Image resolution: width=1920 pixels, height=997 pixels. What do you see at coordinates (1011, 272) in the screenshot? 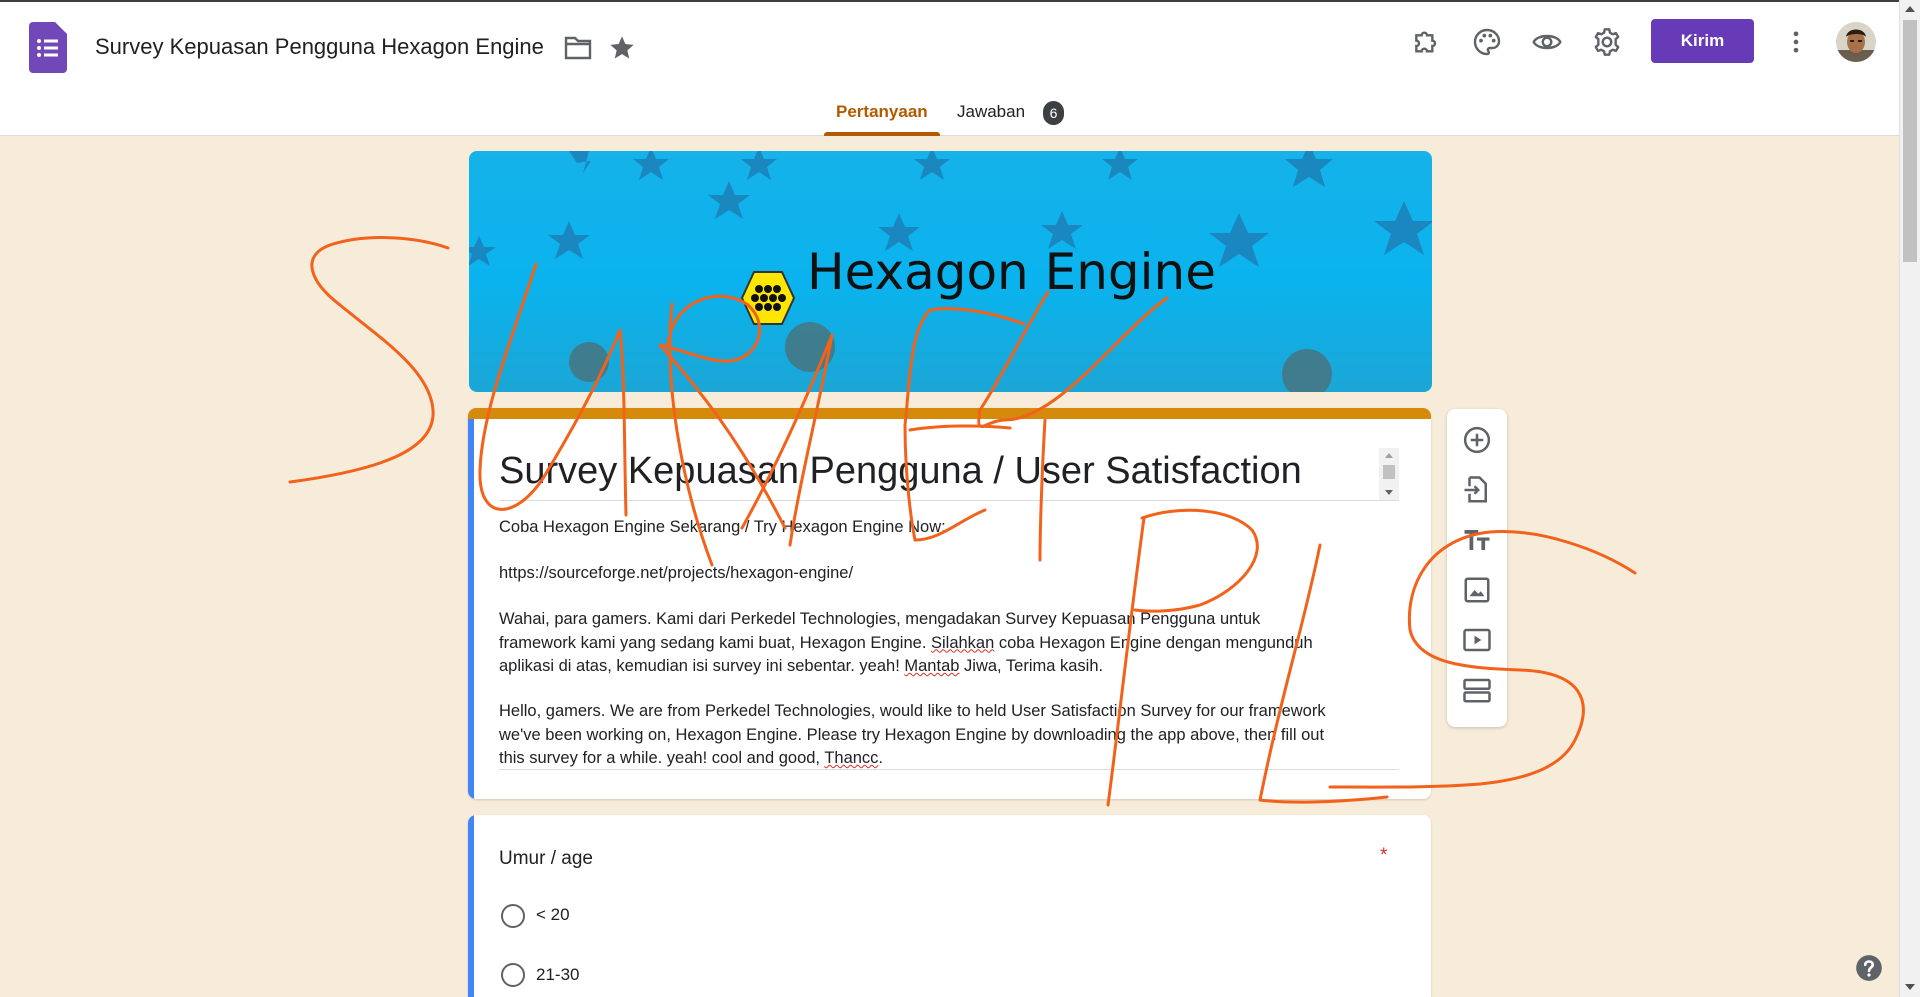
I see `banner-logo-text: Hexagon Engine` at bounding box center [1011, 272].